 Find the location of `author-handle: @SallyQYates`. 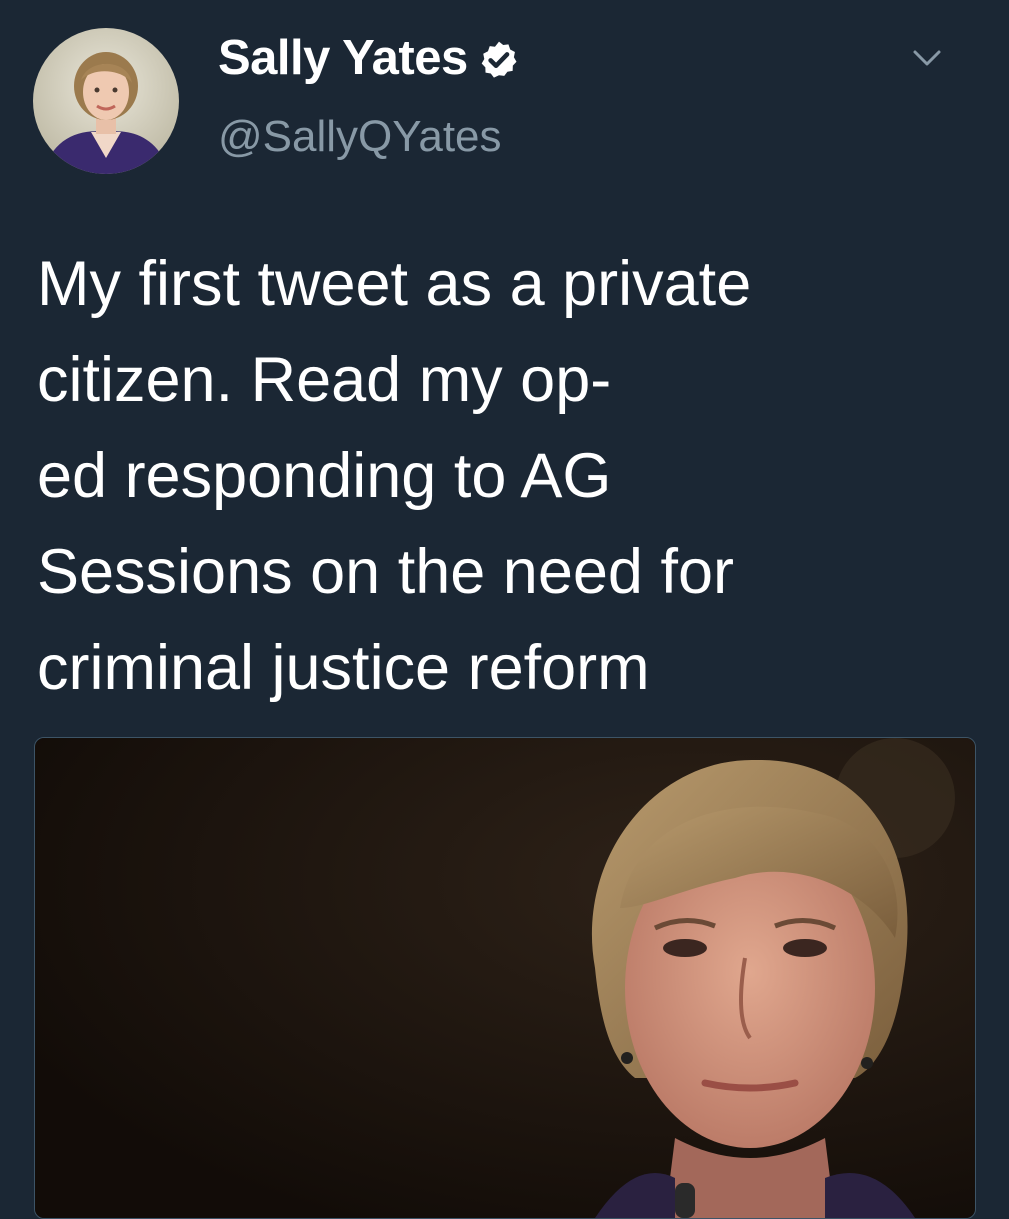

author-handle: @SallyQYates is located at coordinates (360, 137).